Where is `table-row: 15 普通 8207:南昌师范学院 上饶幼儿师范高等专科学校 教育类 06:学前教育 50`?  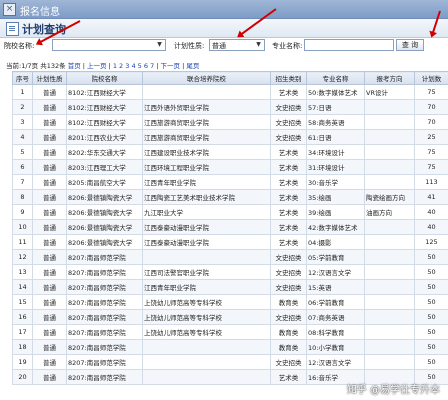 table-row: 15 普通 8207:南昌师范学院 上饶幼儿师范高等专科学校 教育类 06:学前教育 50 is located at coordinates (230, 302).